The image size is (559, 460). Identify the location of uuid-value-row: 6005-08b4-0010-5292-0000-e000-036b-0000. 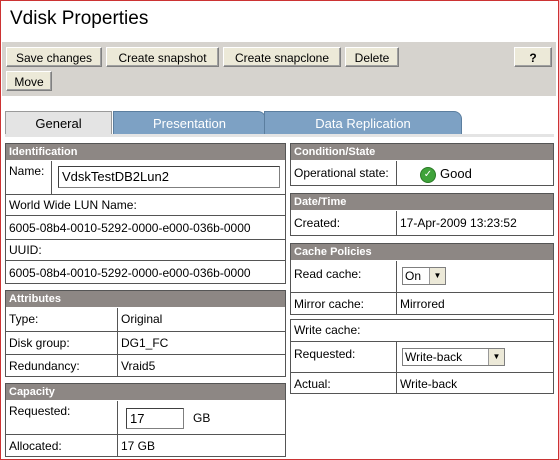
(145, 272).